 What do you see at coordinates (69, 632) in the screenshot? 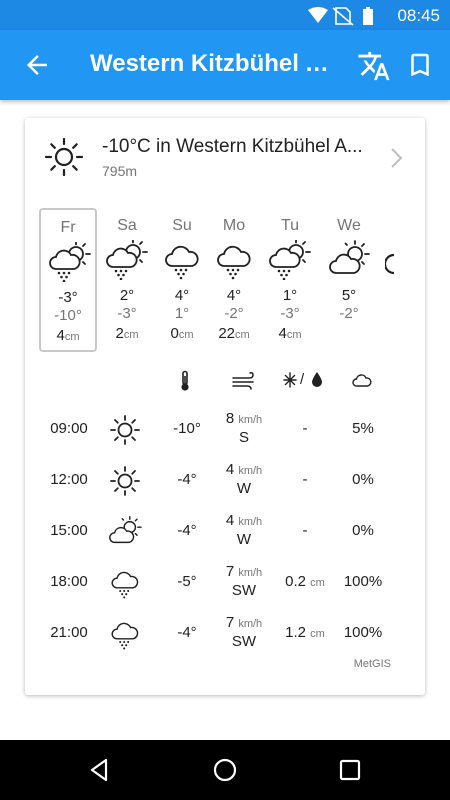
I see `hourly-time: 21:00` at bounding box center [69, 632].